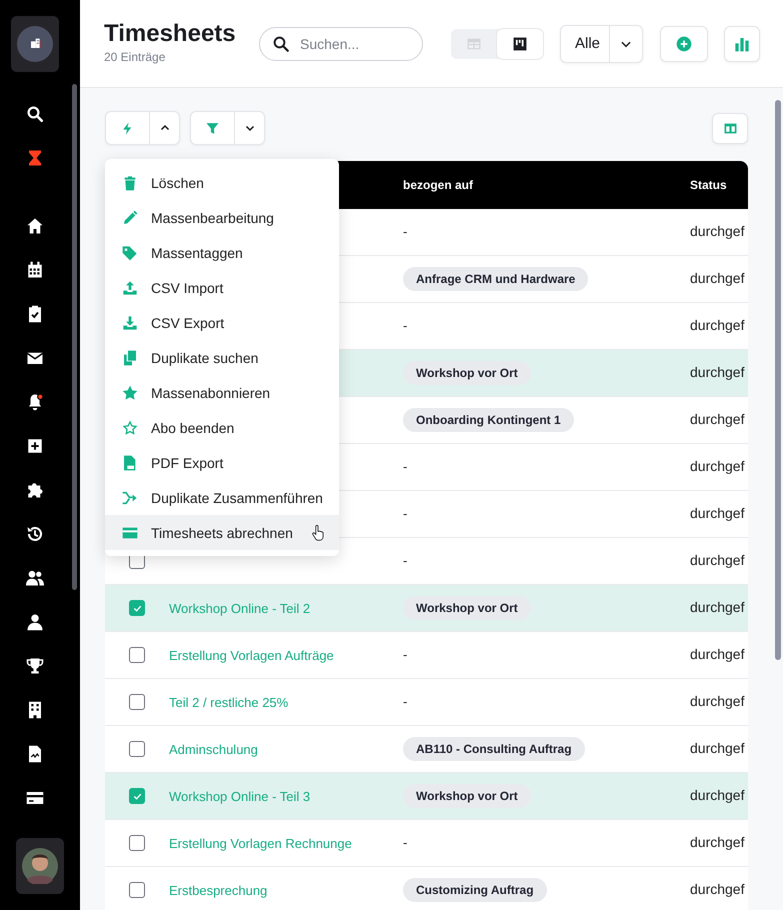  I want to click on page-title: Timesheets, so click(170, 34).